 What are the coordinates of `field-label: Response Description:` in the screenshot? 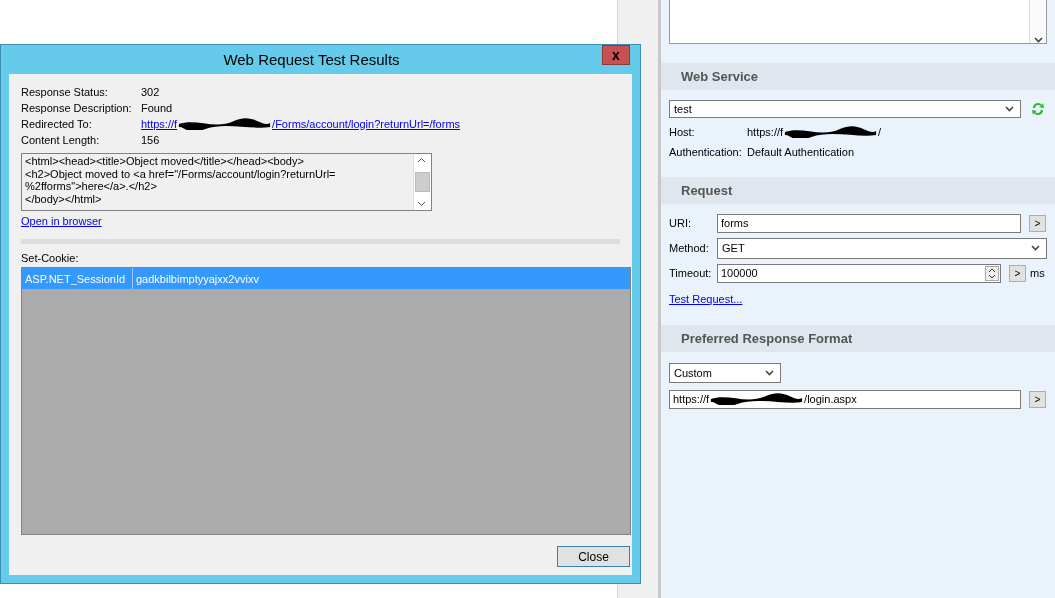 It's located at (77, 108).